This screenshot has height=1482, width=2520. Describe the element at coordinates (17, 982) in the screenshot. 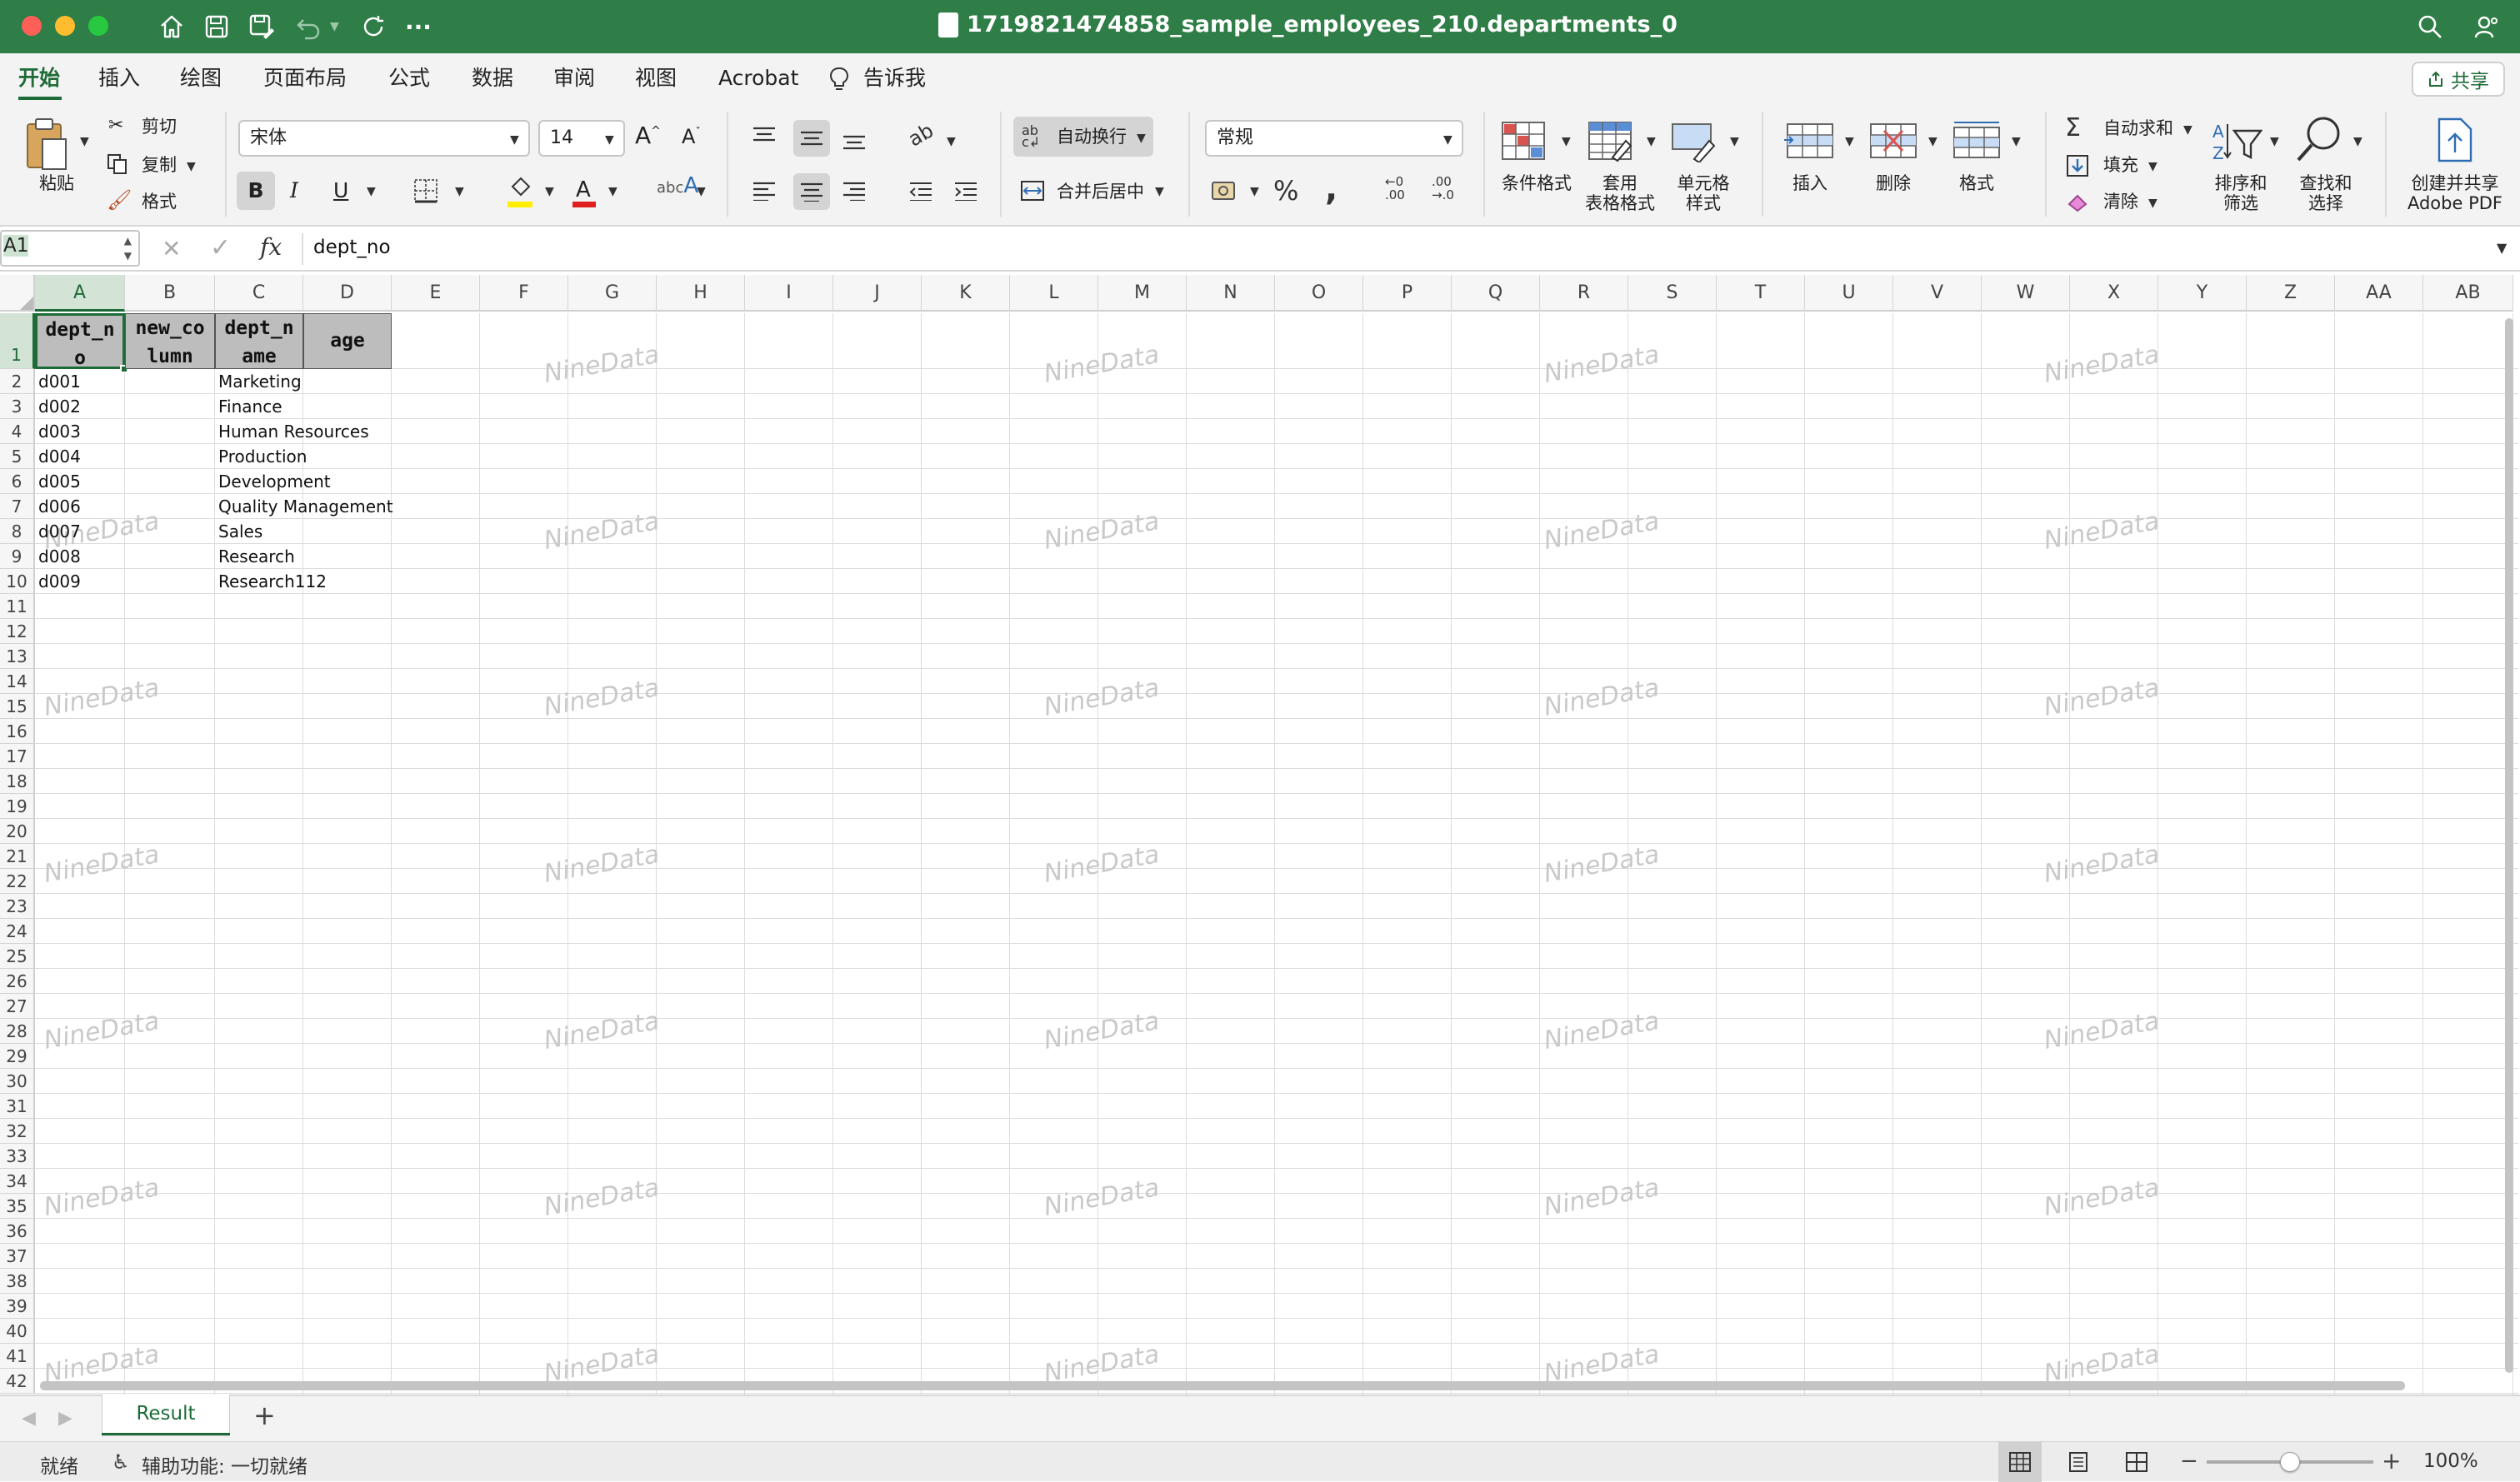

I see `row-header: 26` at that location.